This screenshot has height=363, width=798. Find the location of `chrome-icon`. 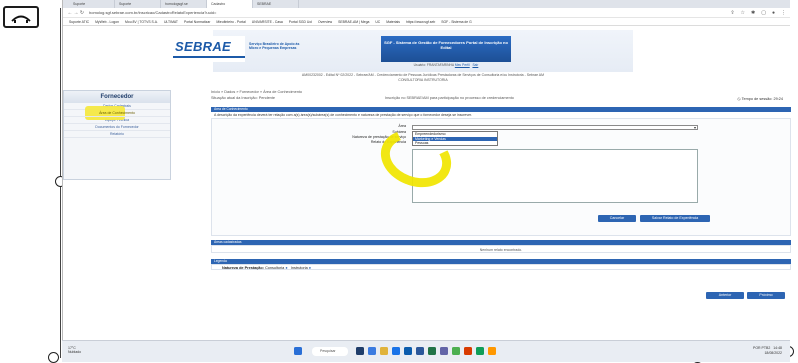

chrome-icon is located at coordinates (456, 351).